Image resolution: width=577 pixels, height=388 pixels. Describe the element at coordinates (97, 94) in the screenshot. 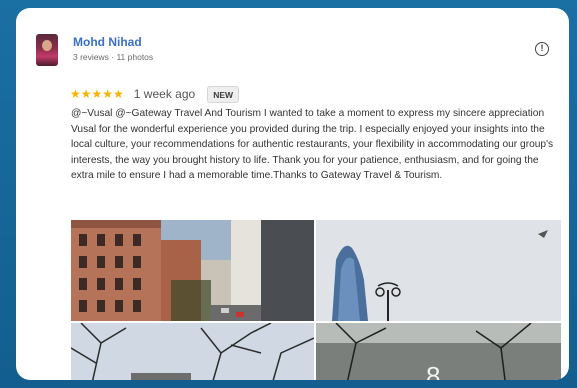

I see `star-rating: ★★★★★` at that location.